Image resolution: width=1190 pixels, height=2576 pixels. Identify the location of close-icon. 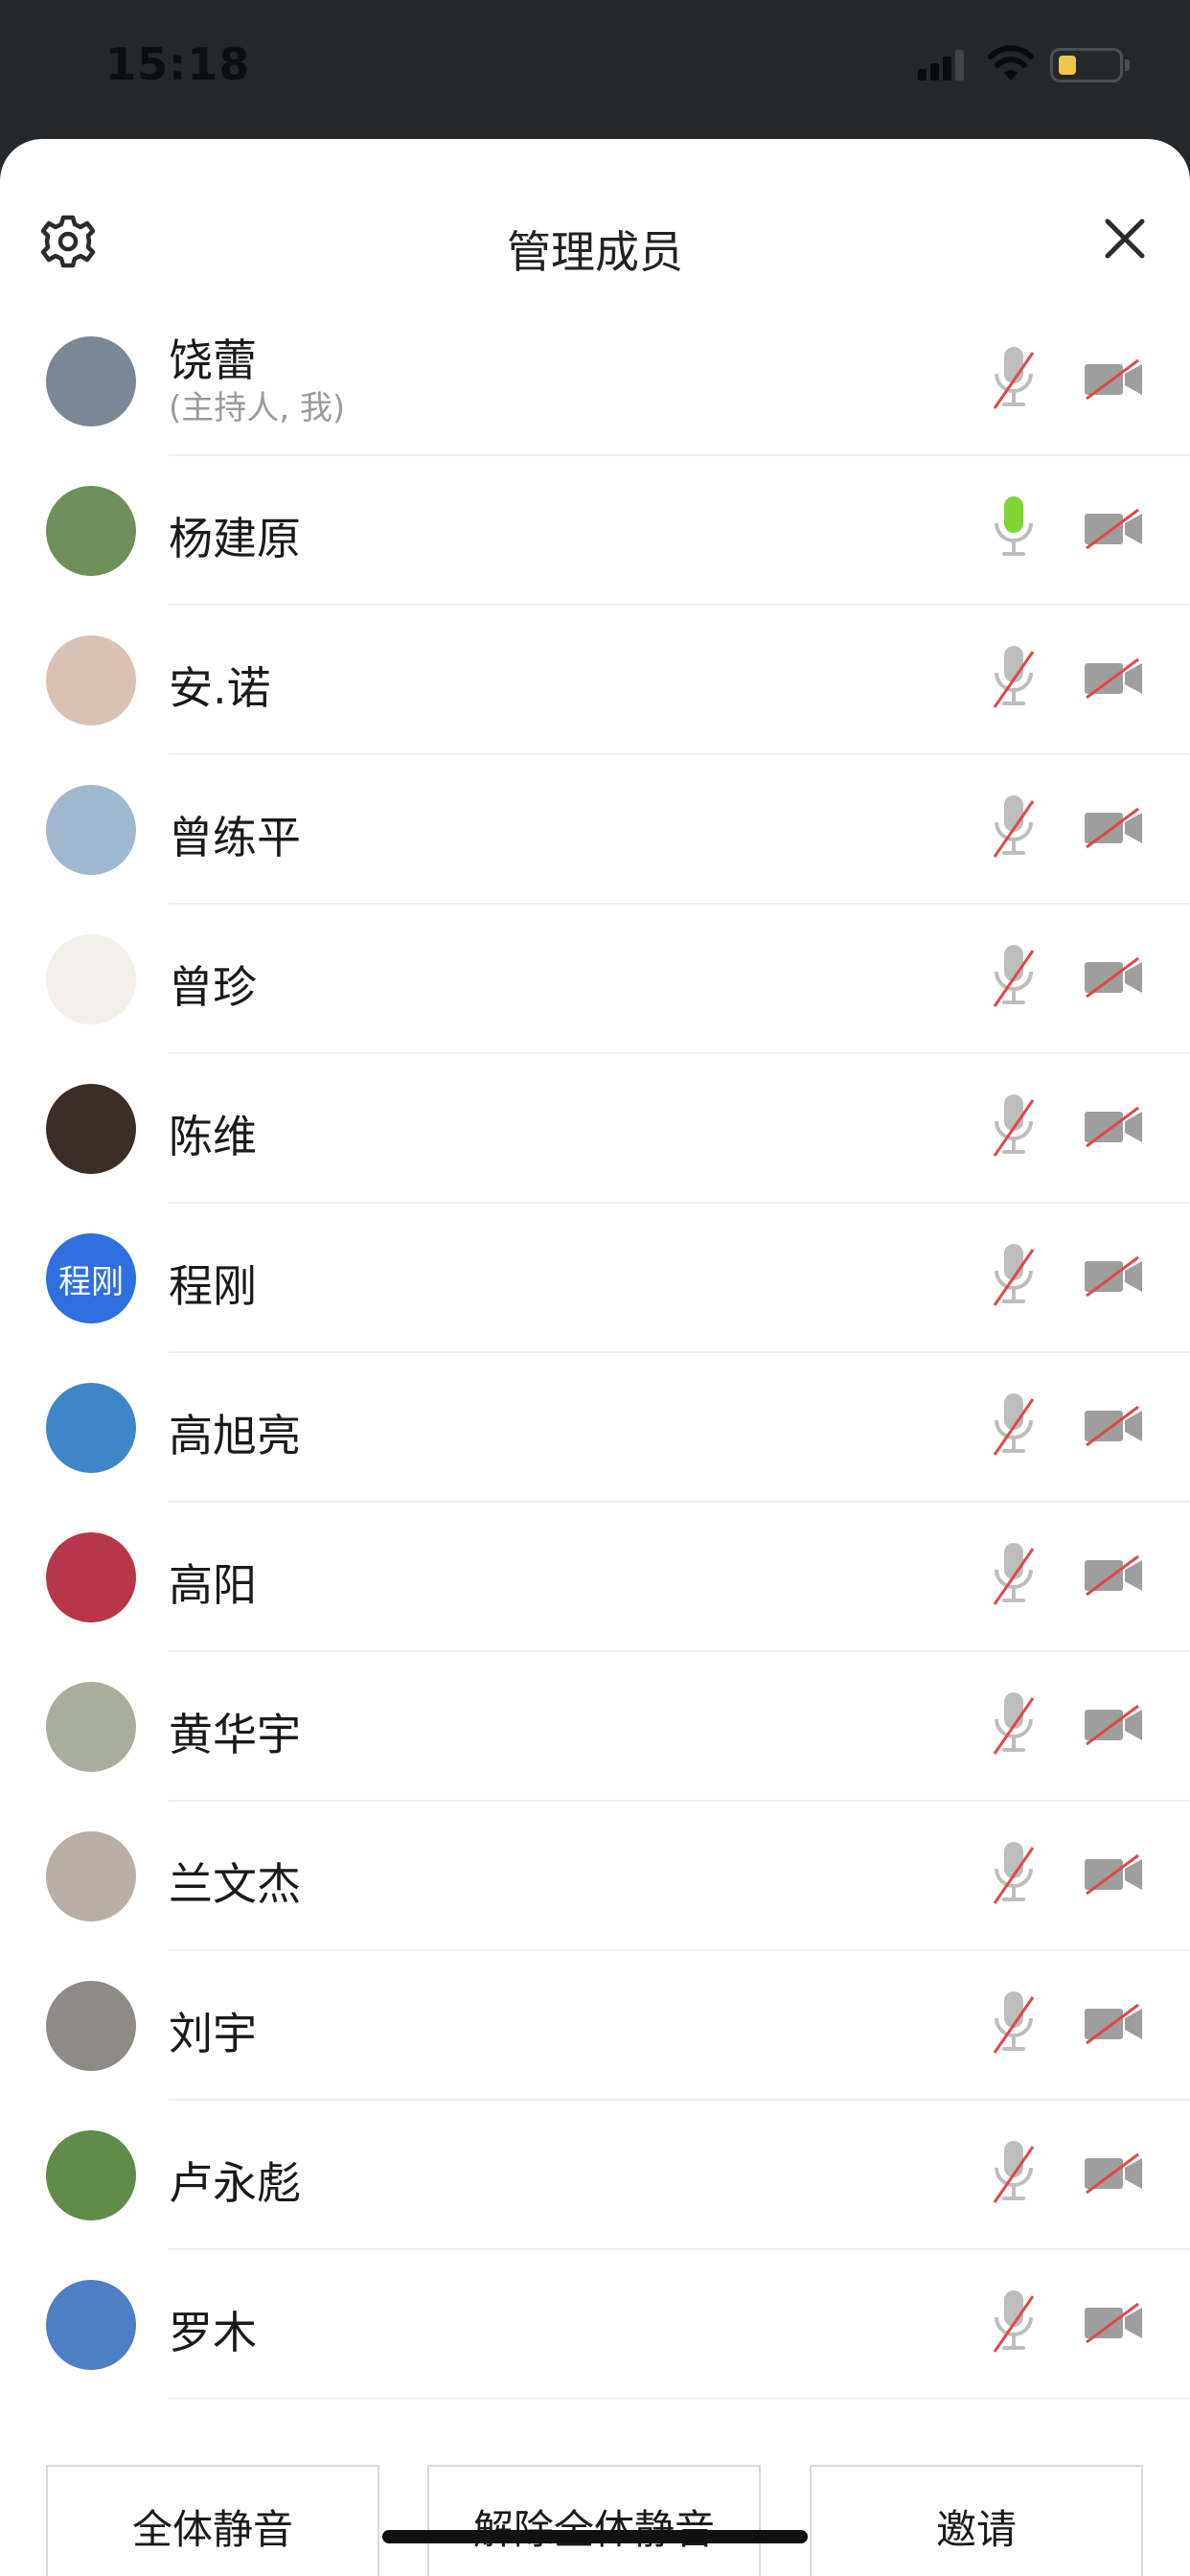
(1125, 239).